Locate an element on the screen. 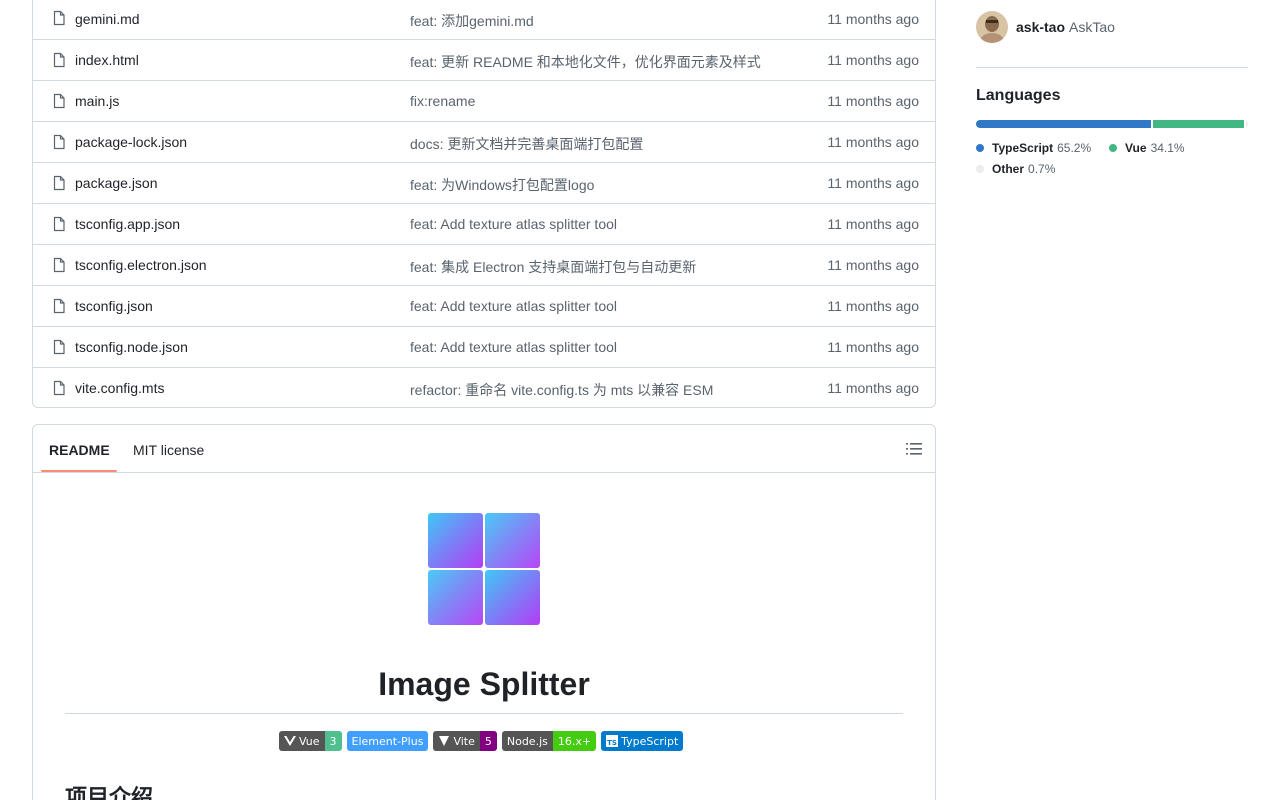  language-item: TypeScript 65.2% is located at coordinates (1033, 148).